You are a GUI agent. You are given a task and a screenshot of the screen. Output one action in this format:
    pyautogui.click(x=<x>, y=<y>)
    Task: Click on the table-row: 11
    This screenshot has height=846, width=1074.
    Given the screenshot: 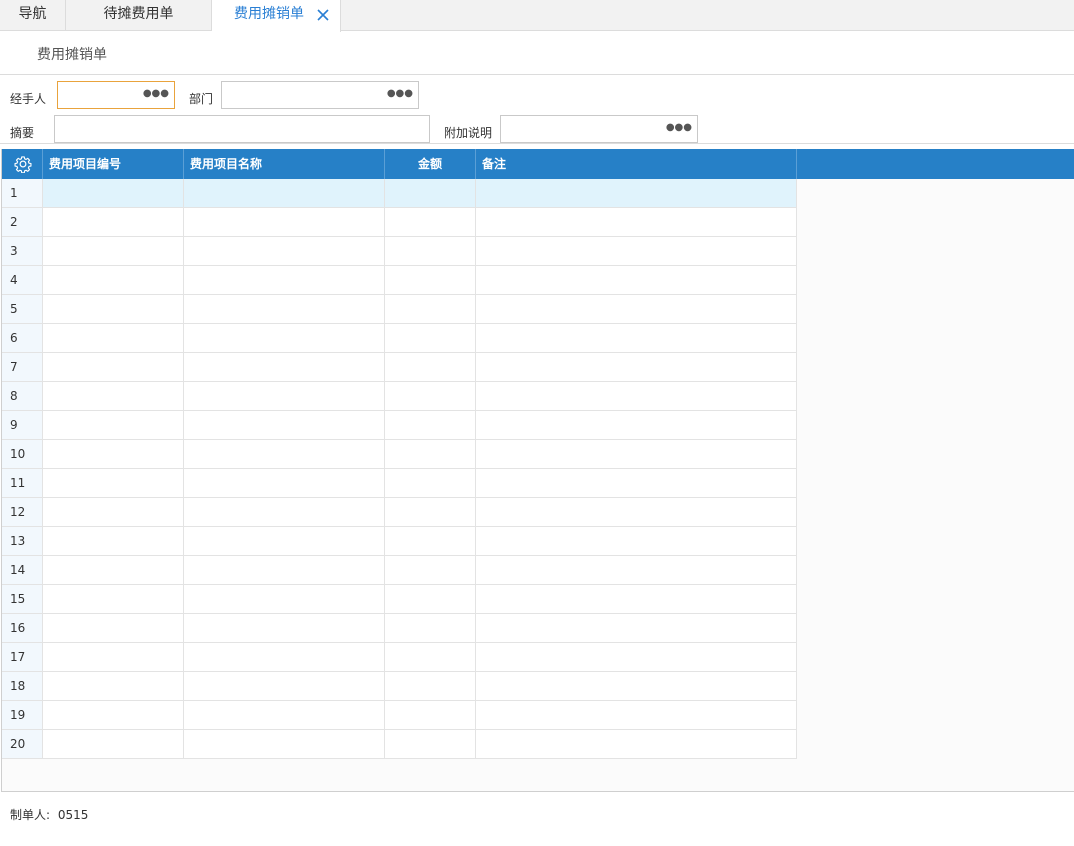 What is the action you would take?
    pyautogui.click(x=399, y=483)
    